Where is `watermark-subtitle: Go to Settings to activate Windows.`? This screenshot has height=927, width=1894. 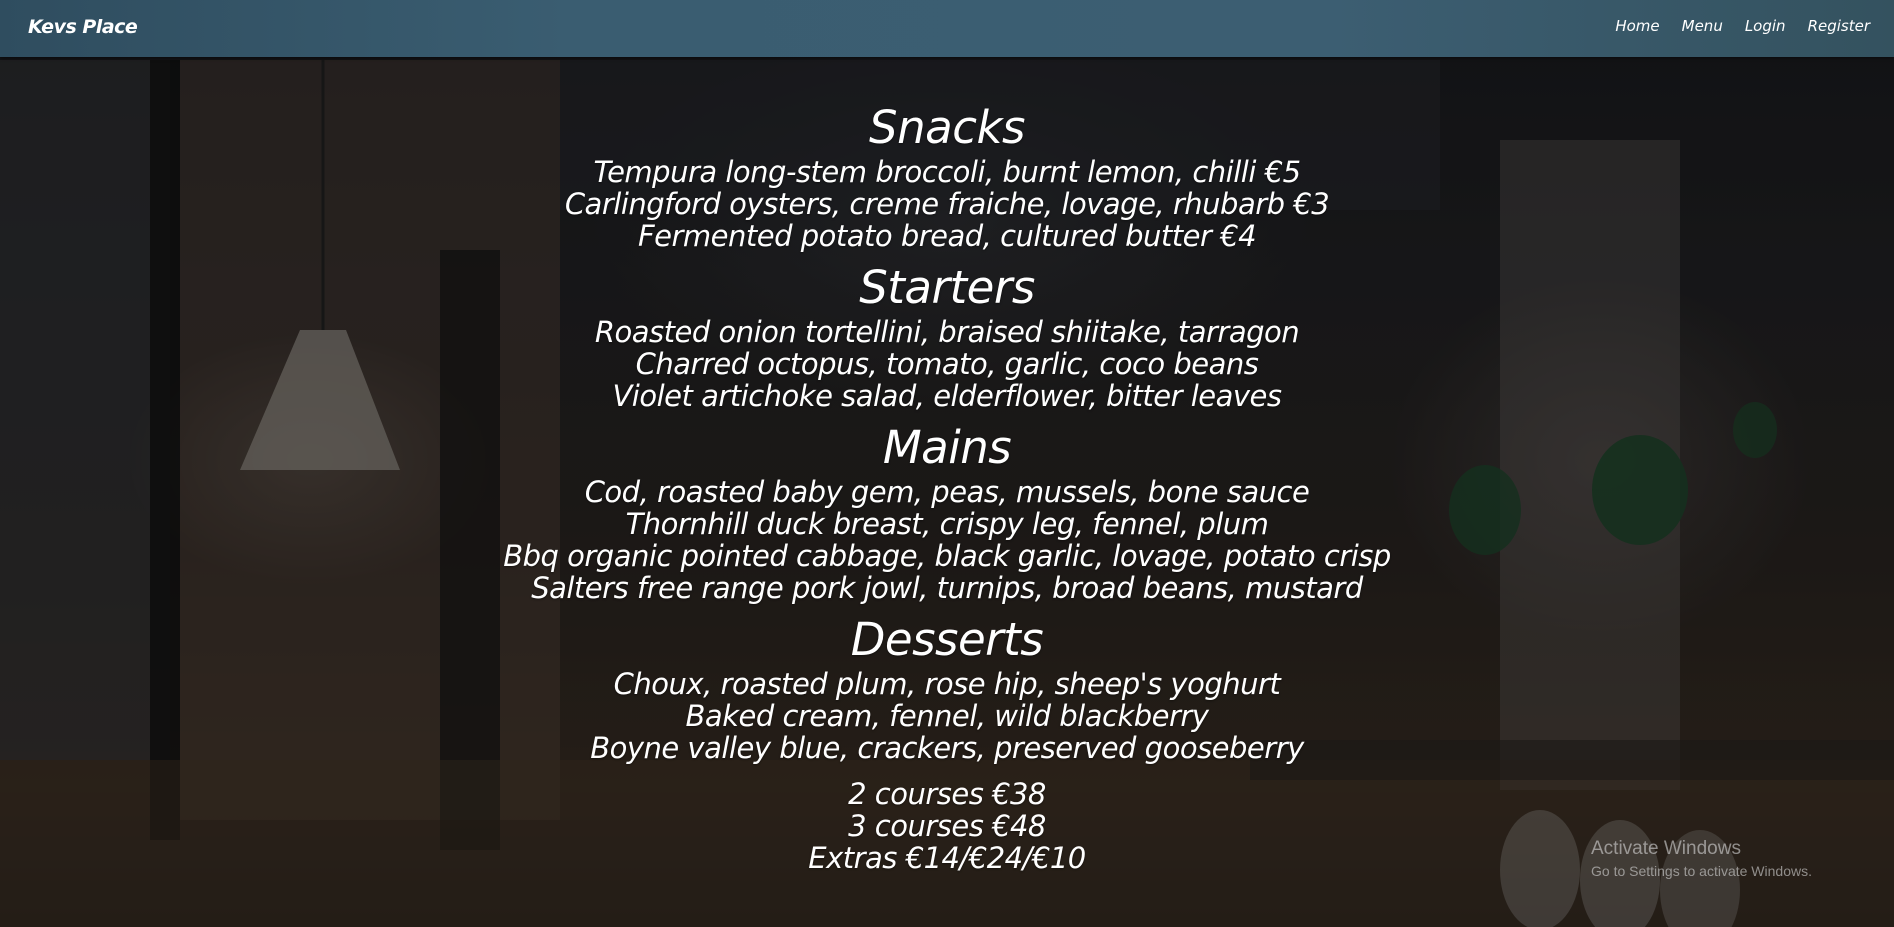
watermark-subtitle: Go to Settings to activate Windows. is located at coordinates (1701, 871).